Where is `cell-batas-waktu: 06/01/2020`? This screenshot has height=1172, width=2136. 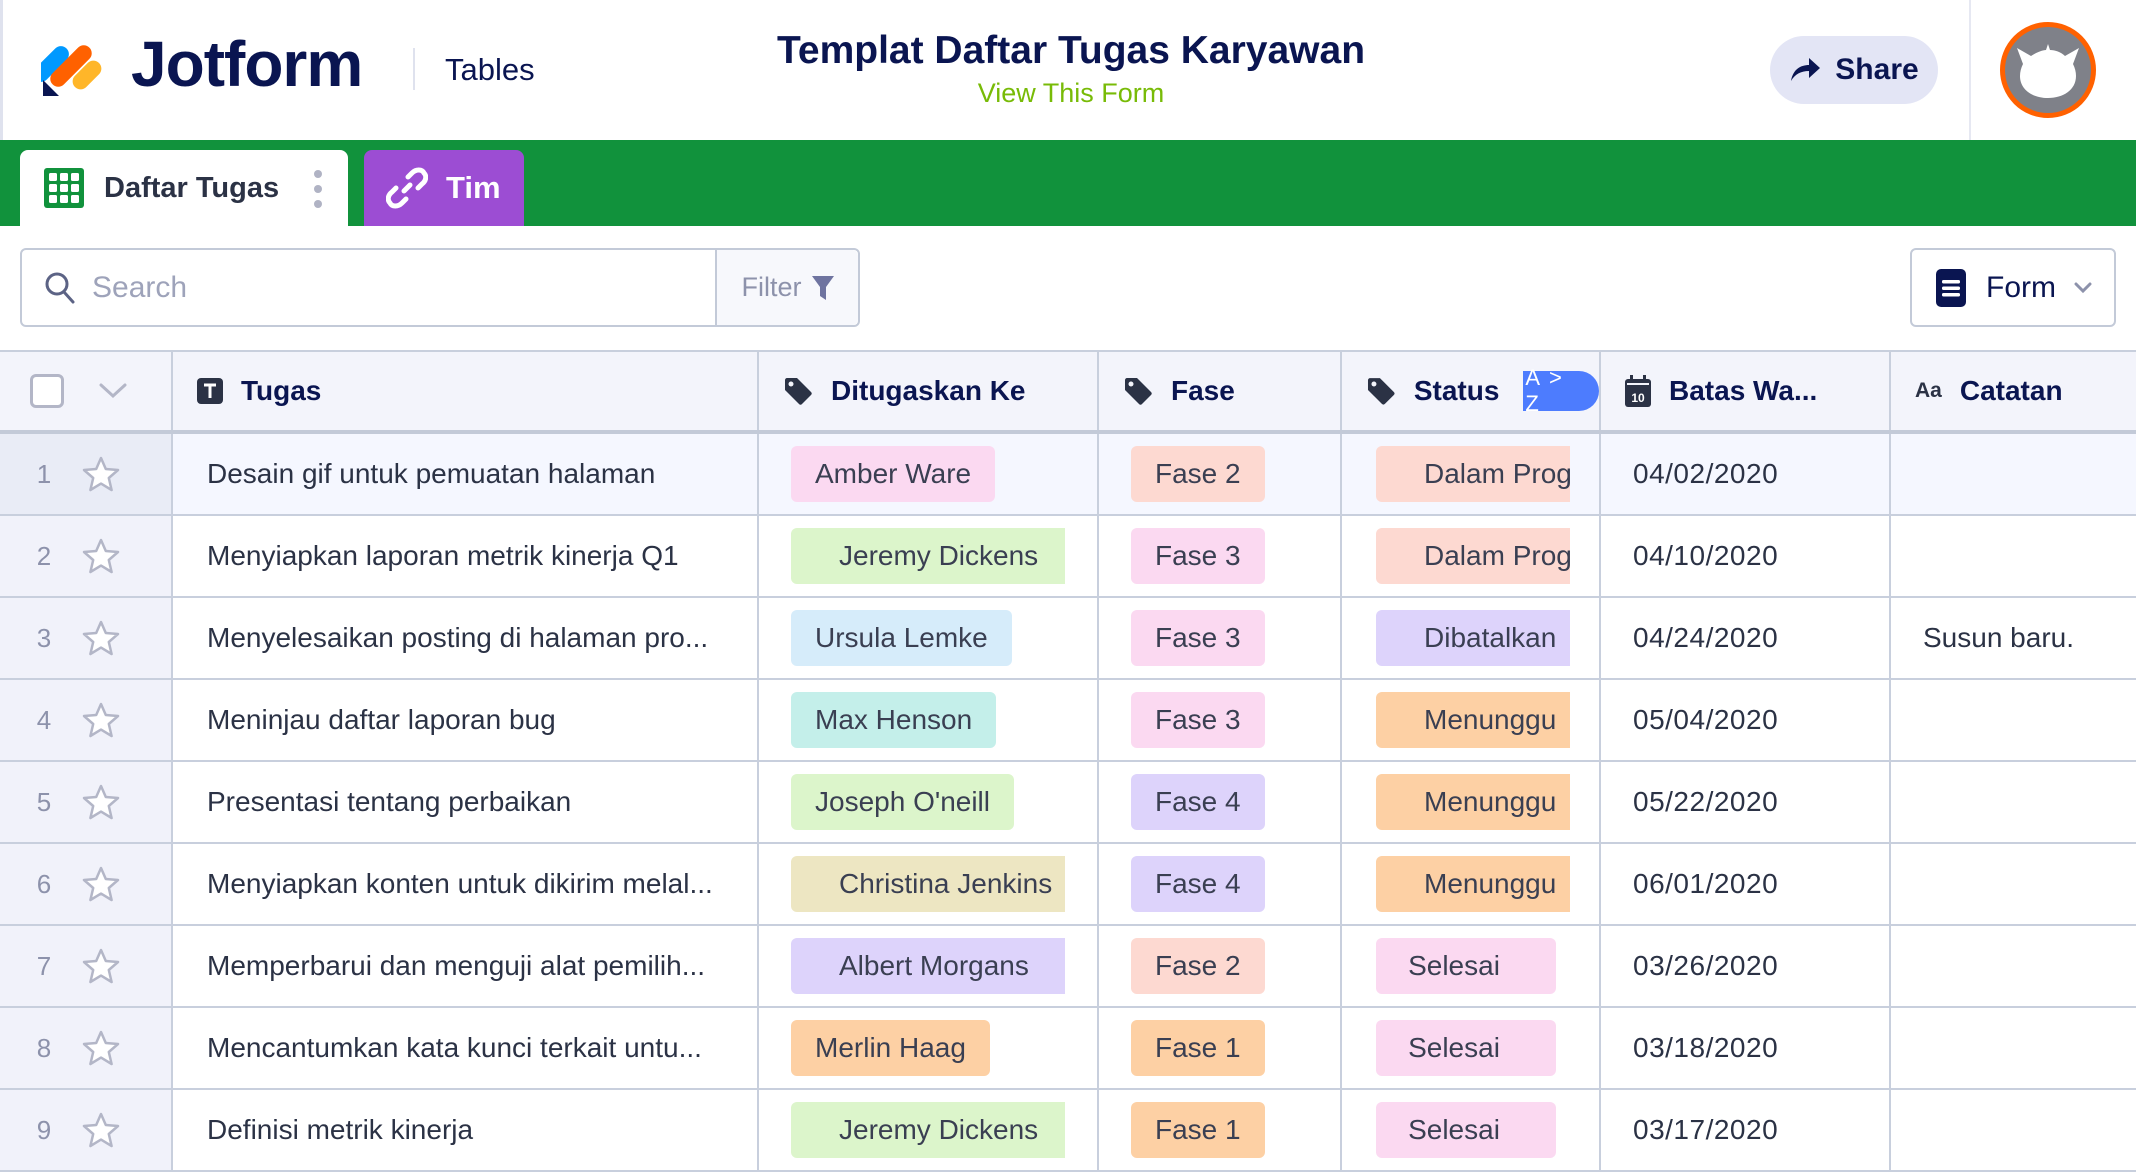 cell-batas-waktu: 06/01/2020 is located at coordinates (1746, 884).